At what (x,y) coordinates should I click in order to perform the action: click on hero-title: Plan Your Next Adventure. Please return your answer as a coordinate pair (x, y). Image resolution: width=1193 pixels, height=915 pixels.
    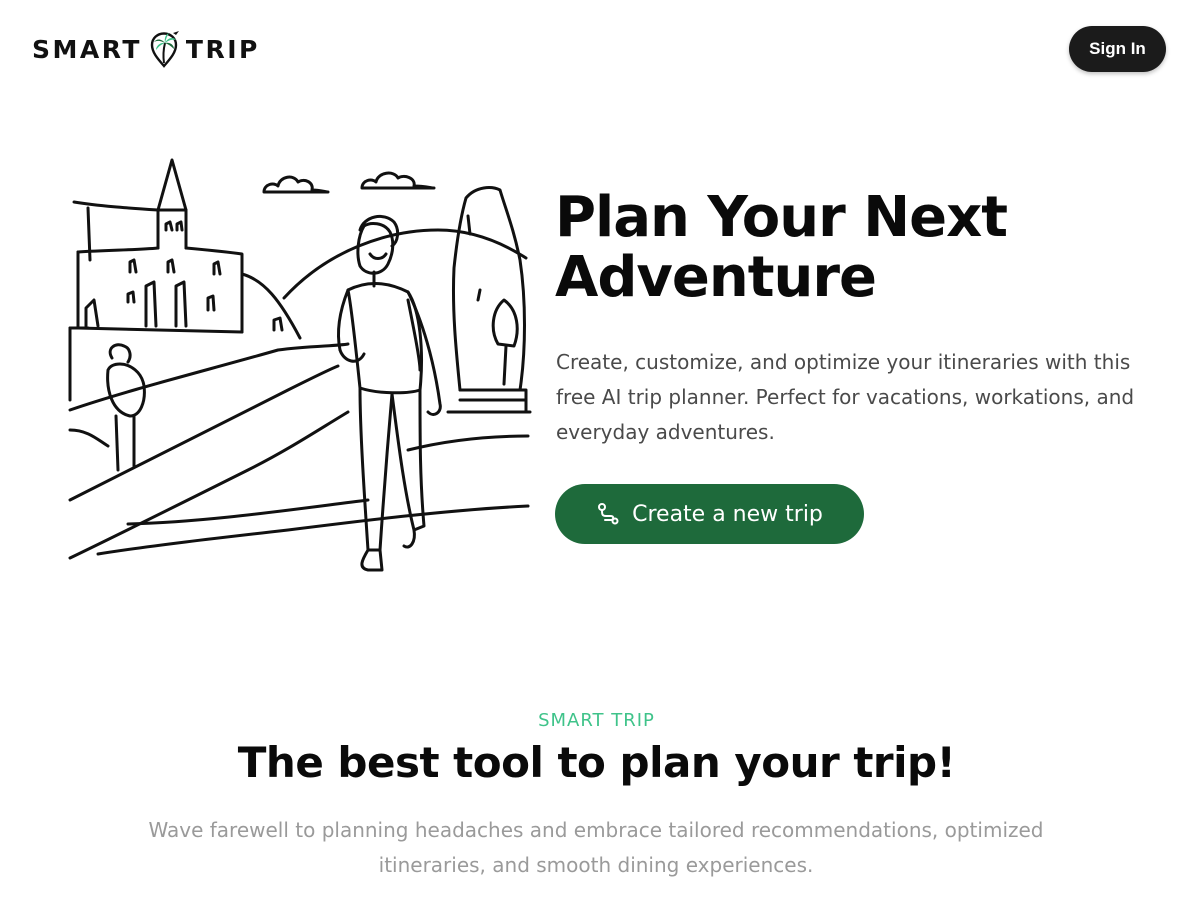
    Looking at the image, I should click on (855, 248).